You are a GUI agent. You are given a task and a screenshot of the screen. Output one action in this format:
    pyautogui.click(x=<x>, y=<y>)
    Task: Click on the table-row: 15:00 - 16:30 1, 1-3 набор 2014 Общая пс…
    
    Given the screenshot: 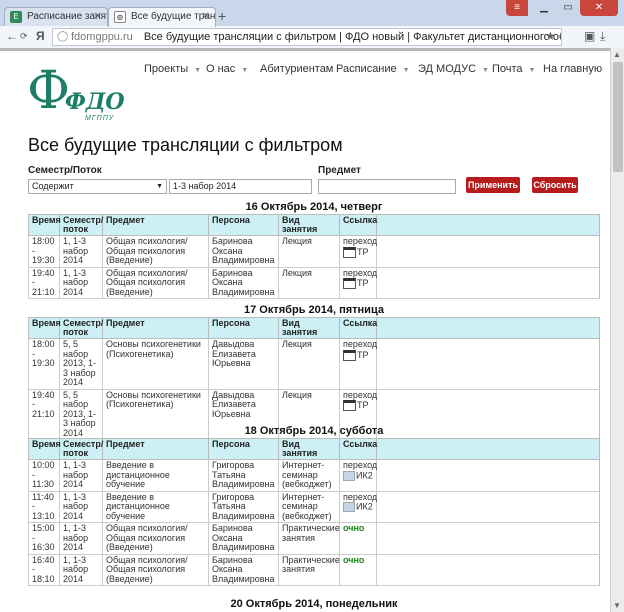 What is the action you would take?
    pyautogui.click(x=314, y=538)
    